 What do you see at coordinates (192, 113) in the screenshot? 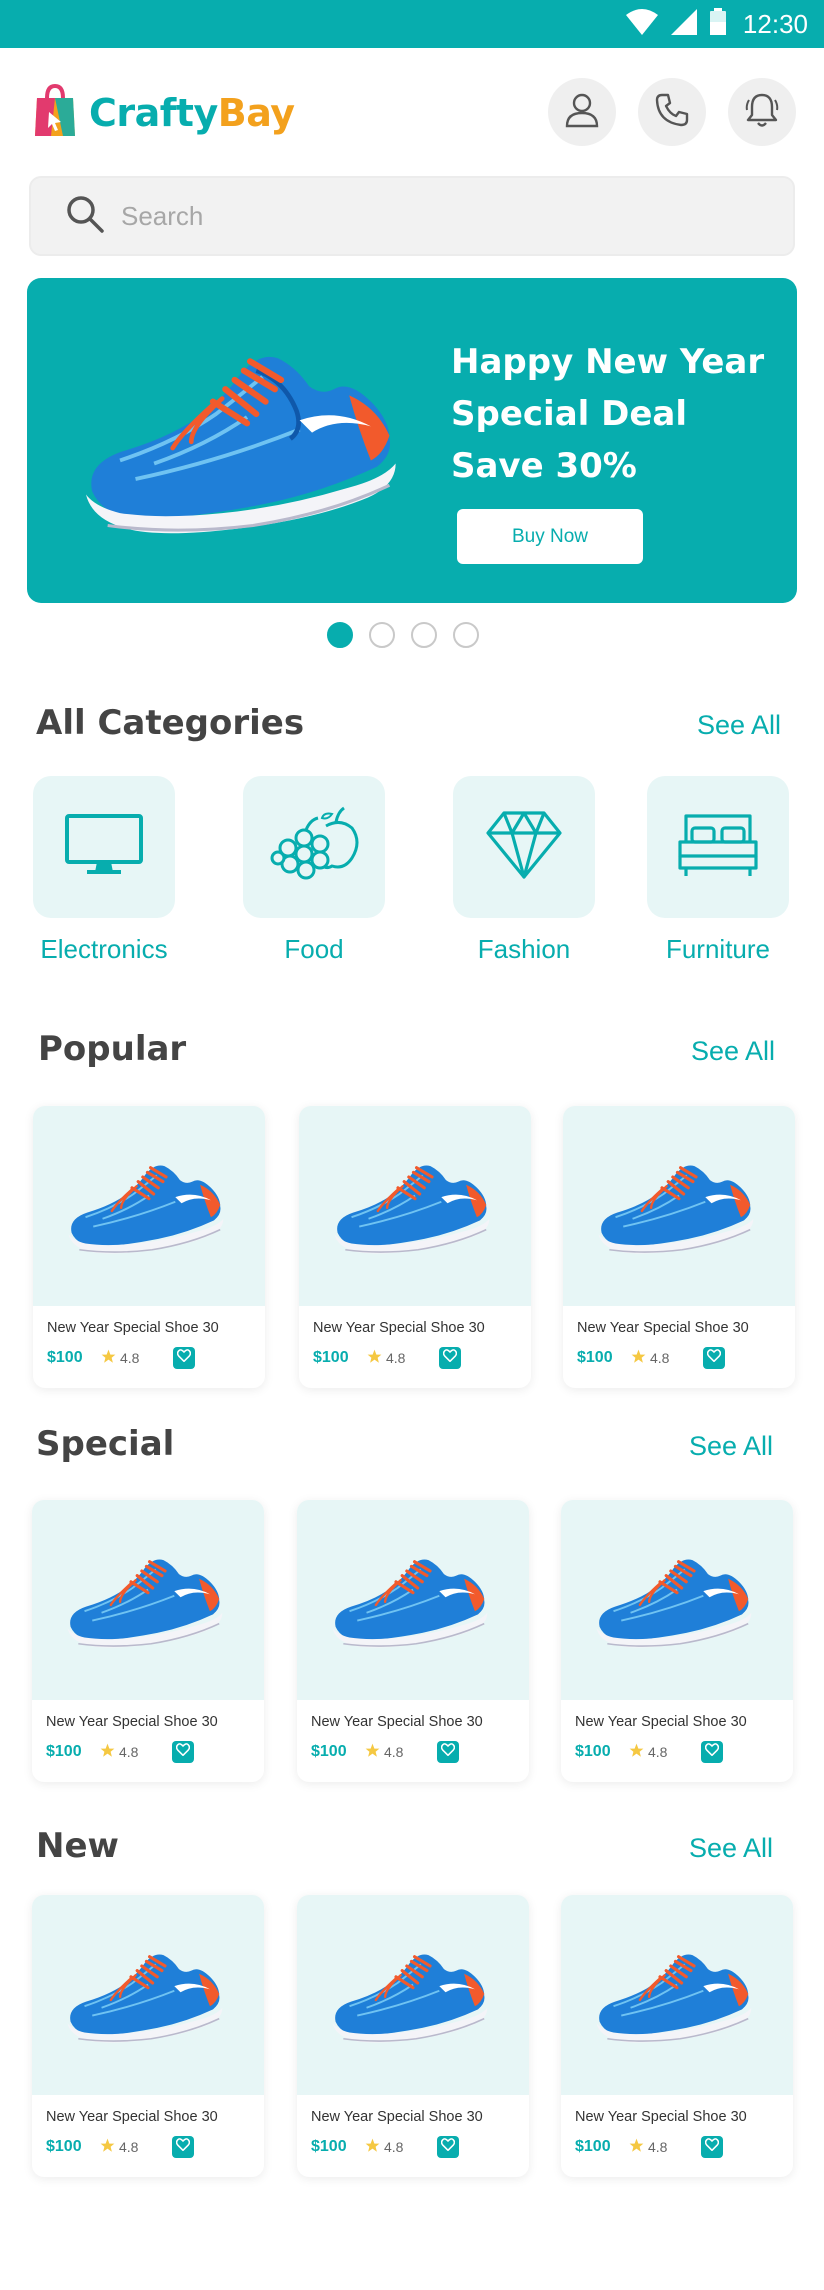
I see `brand-name: CraftyBay` at bounding box center [192, 113].